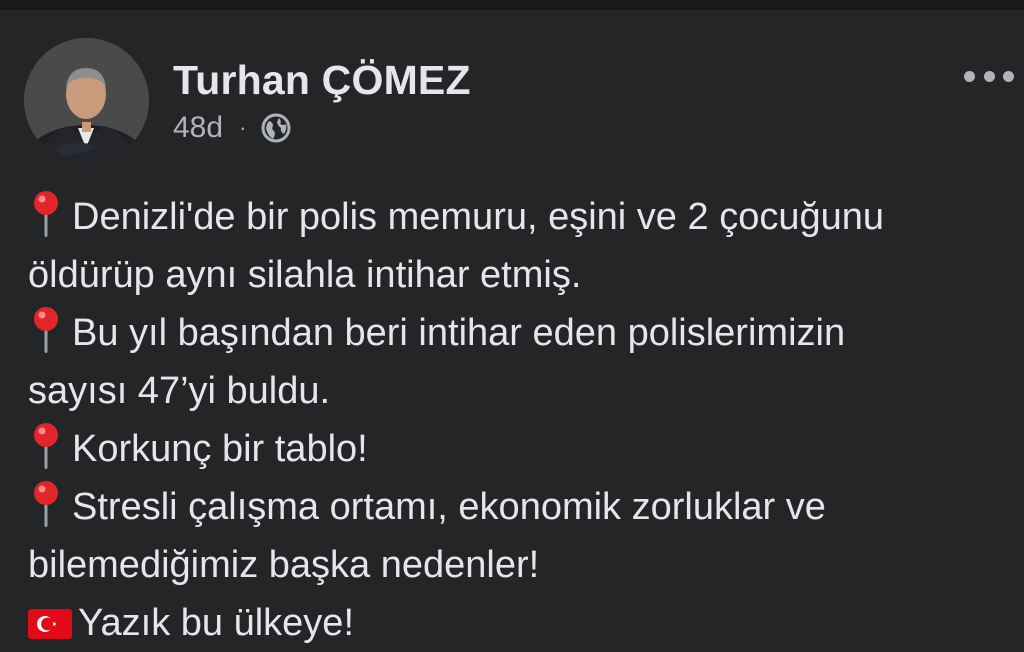 The width and height of the screenshot is (1024, 652). Describe the element at coordinates (523, 391) in the screenshot. I see `post-line: sayısı 47’yi buldu.` at that location.